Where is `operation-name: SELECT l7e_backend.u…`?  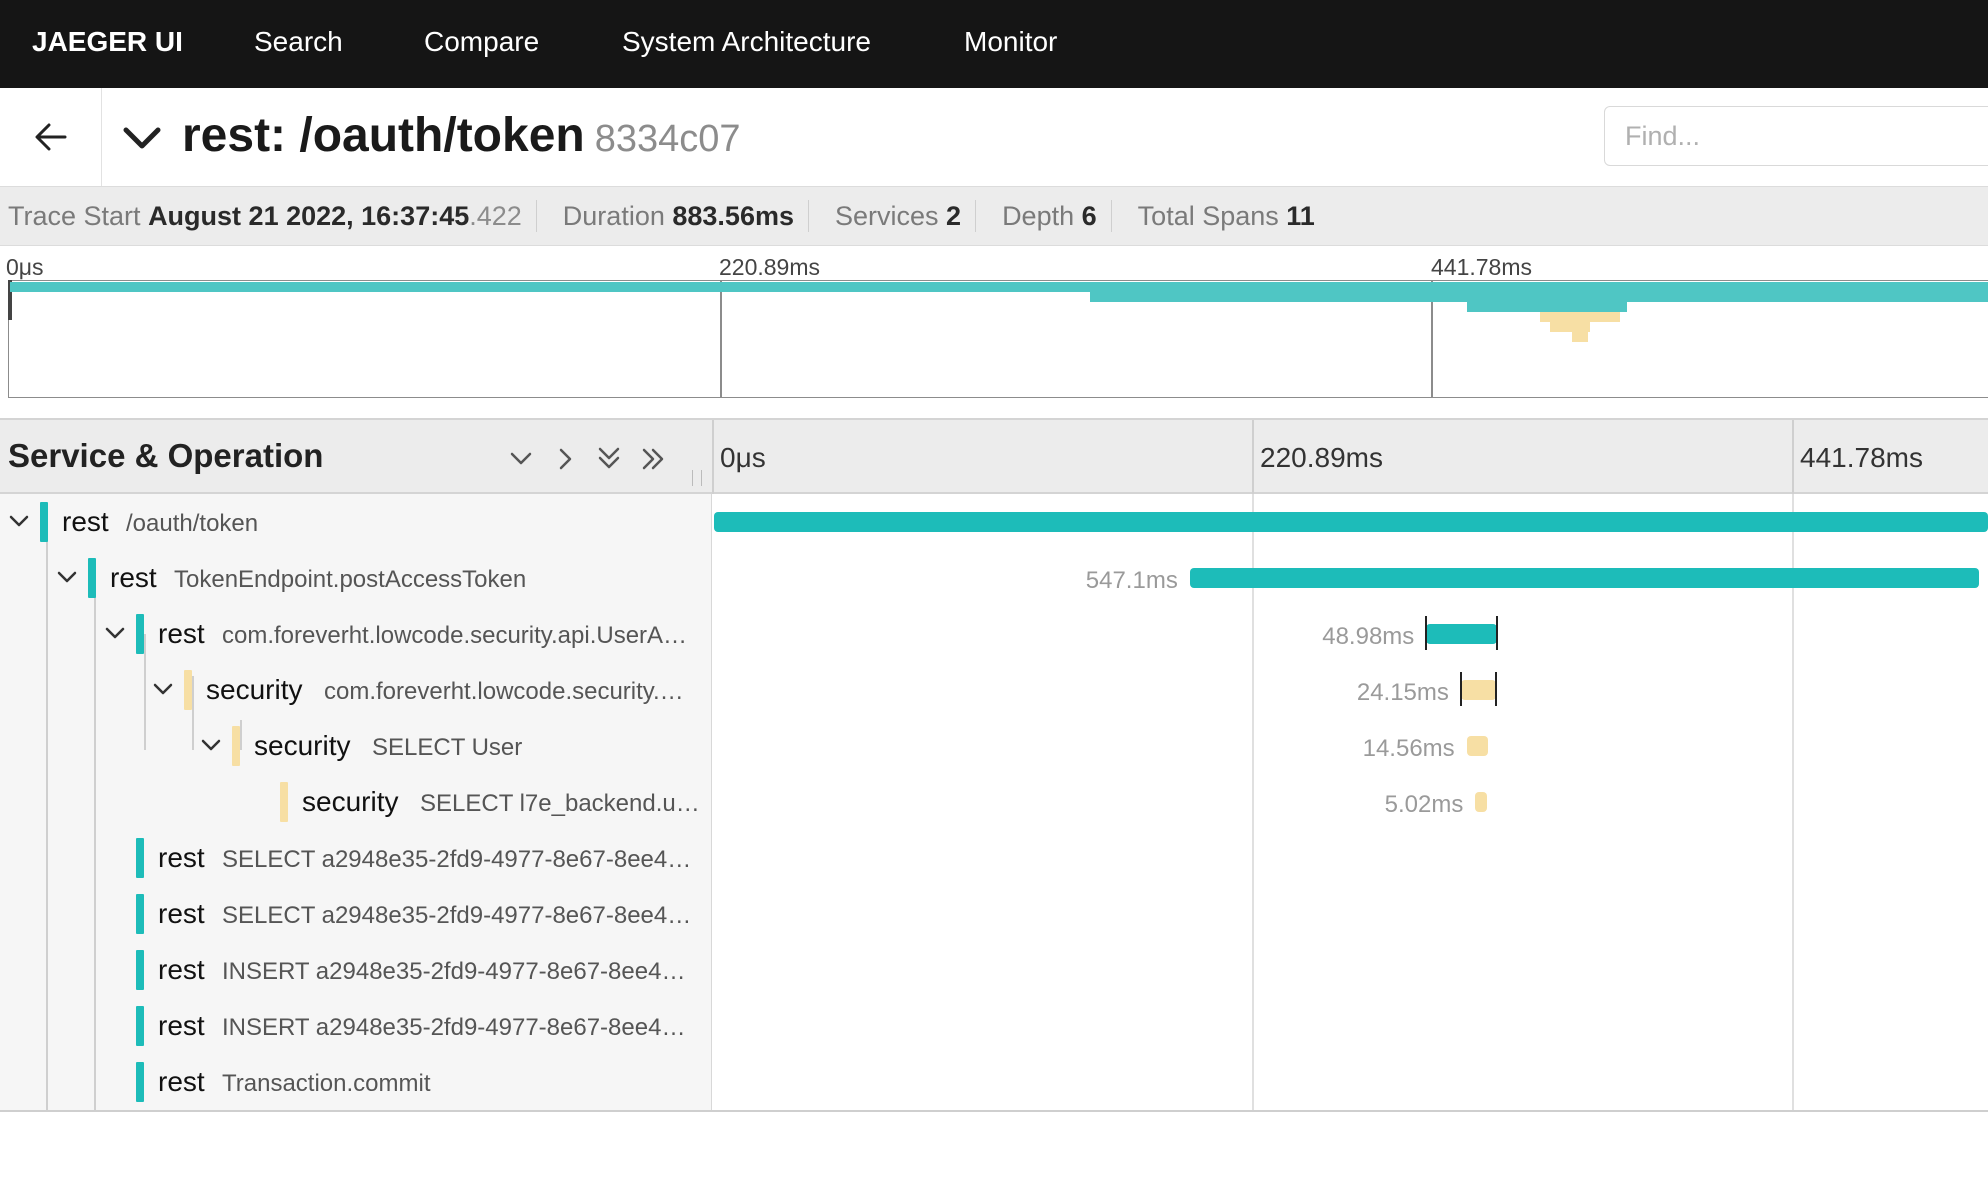 operation-name: SELECT l7e_backend.u… is located at coordinates (560, 804).